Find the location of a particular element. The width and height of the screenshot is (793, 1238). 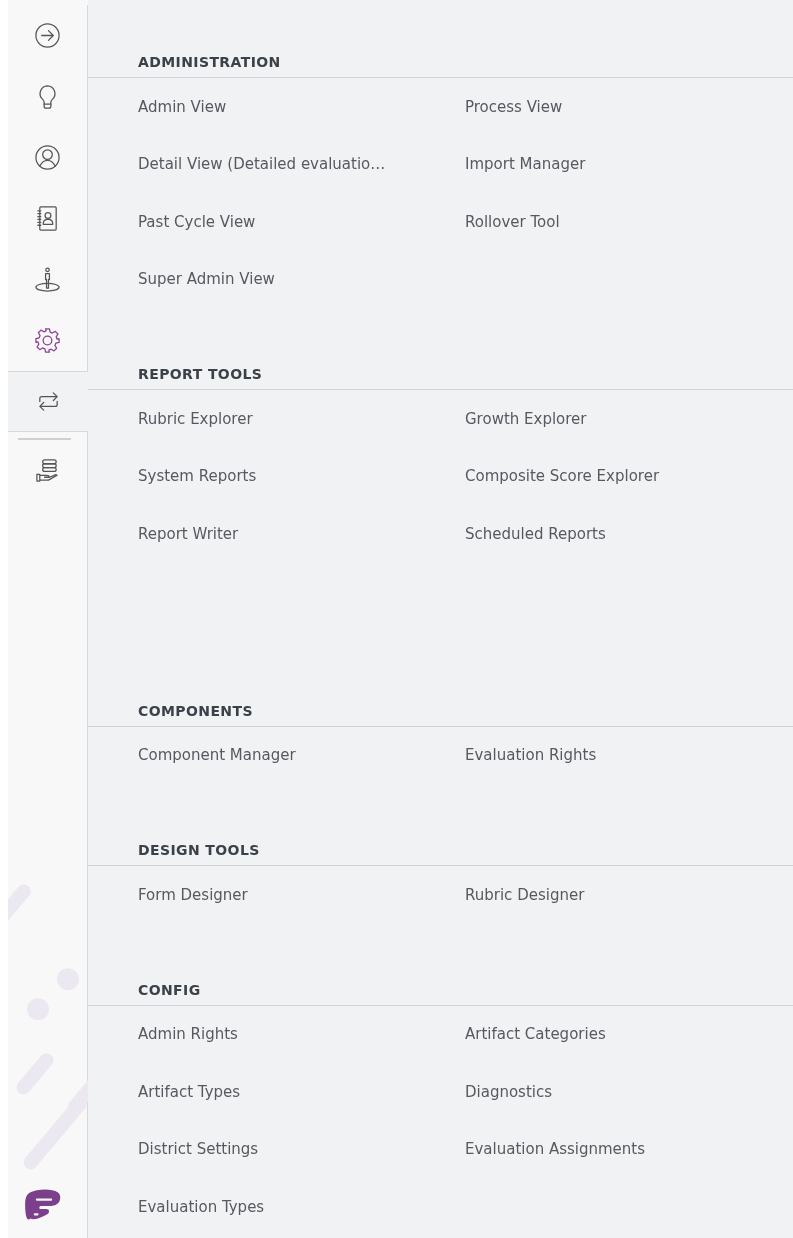

menu-link: Process View is located at coordinates (516, 106).